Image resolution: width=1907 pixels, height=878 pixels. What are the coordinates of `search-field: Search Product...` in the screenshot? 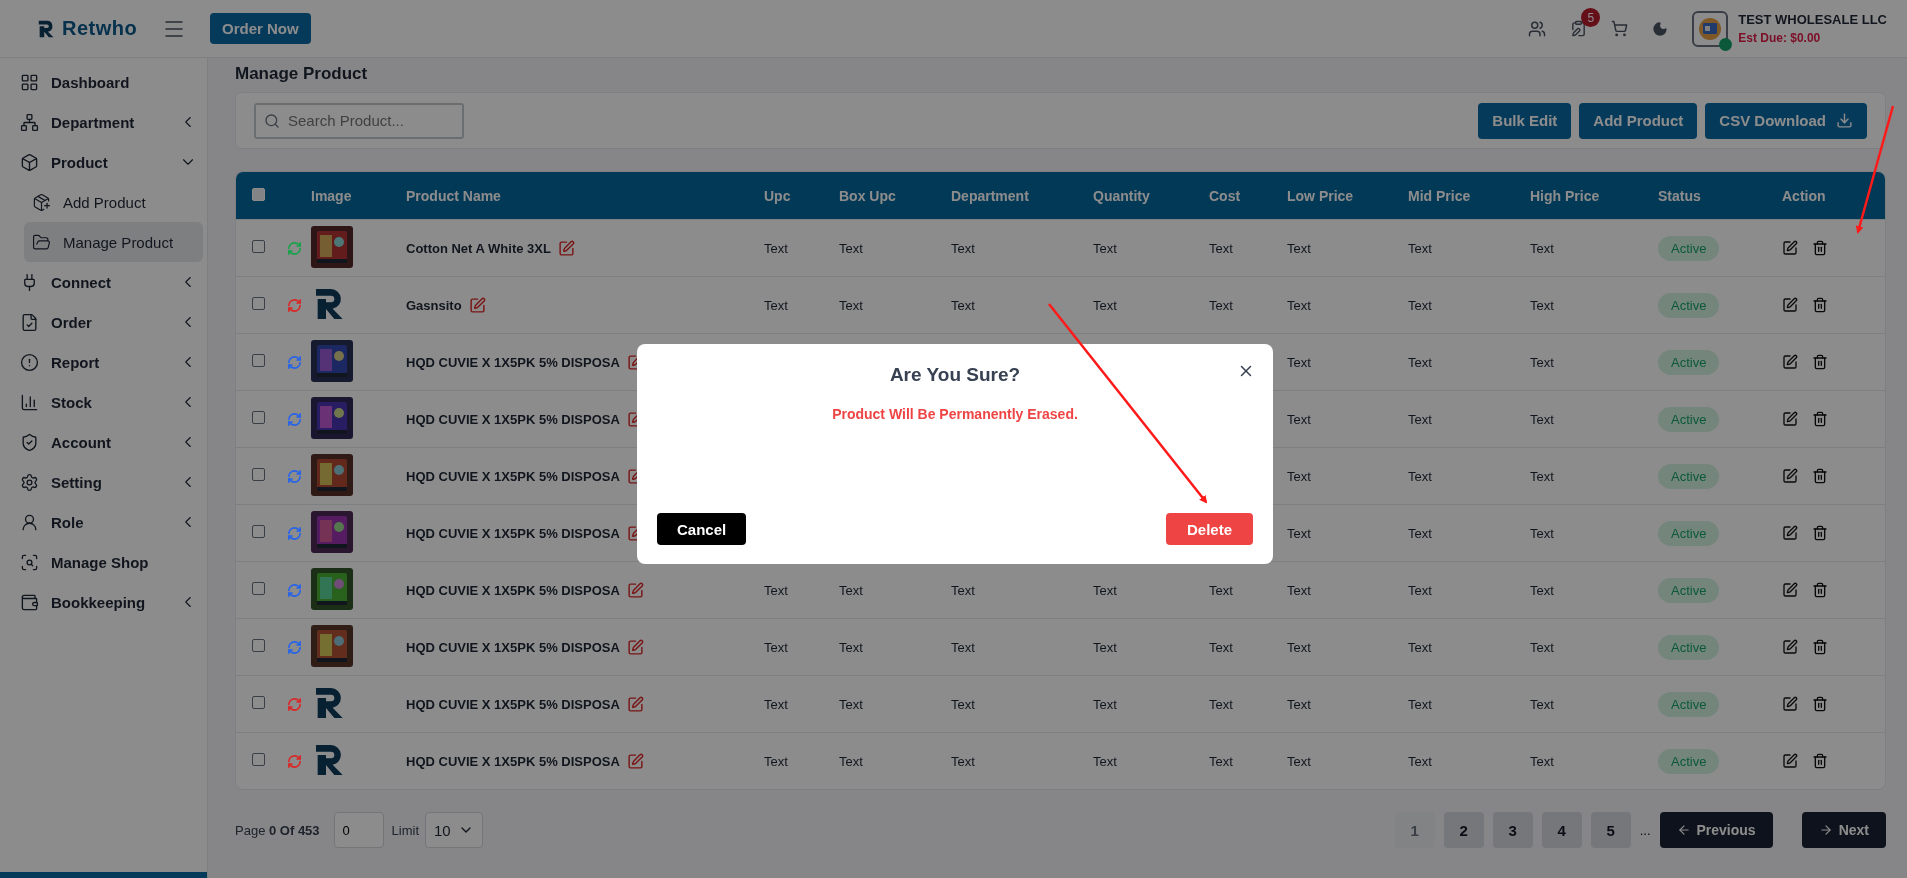 It's located at (359, 120).